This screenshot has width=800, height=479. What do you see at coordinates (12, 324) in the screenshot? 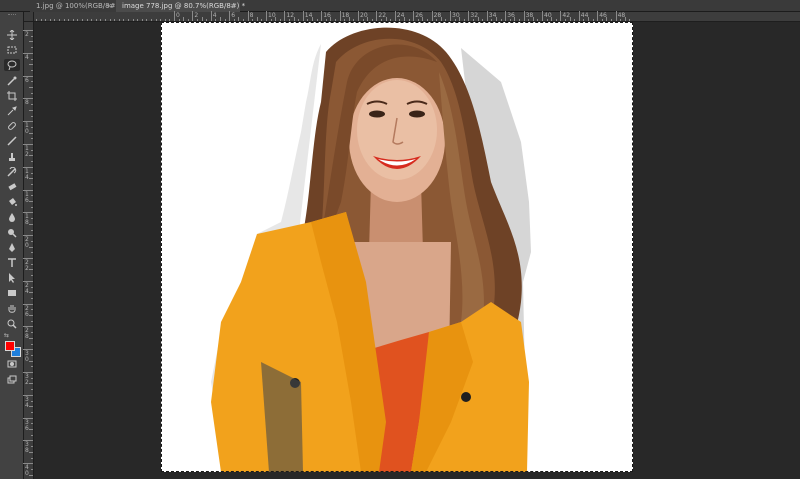
I see `zoom-icon` at bounding box center [12, 324].